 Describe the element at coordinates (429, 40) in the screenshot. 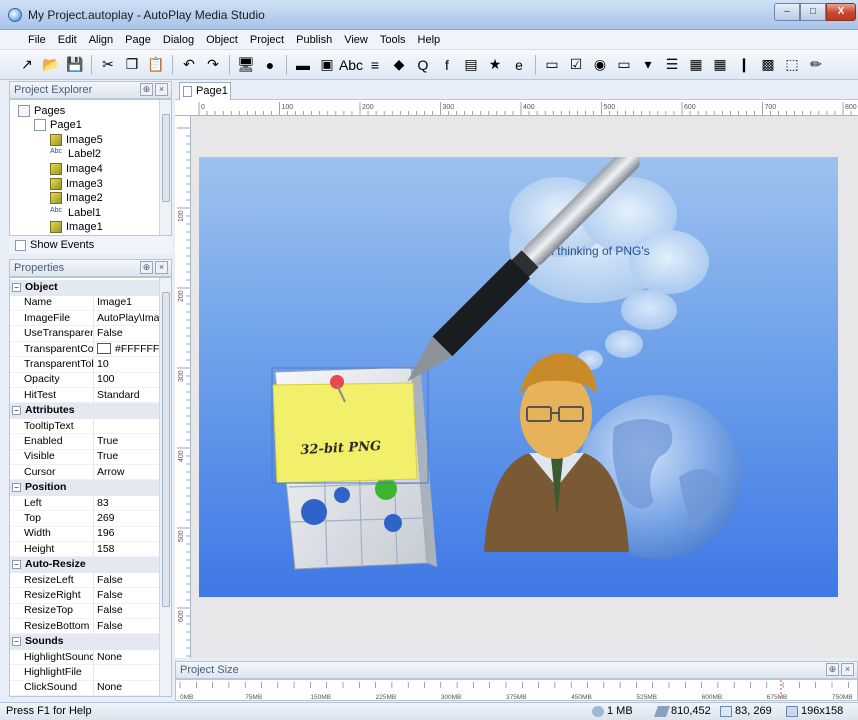

I see `menu-help: Help` at that location.